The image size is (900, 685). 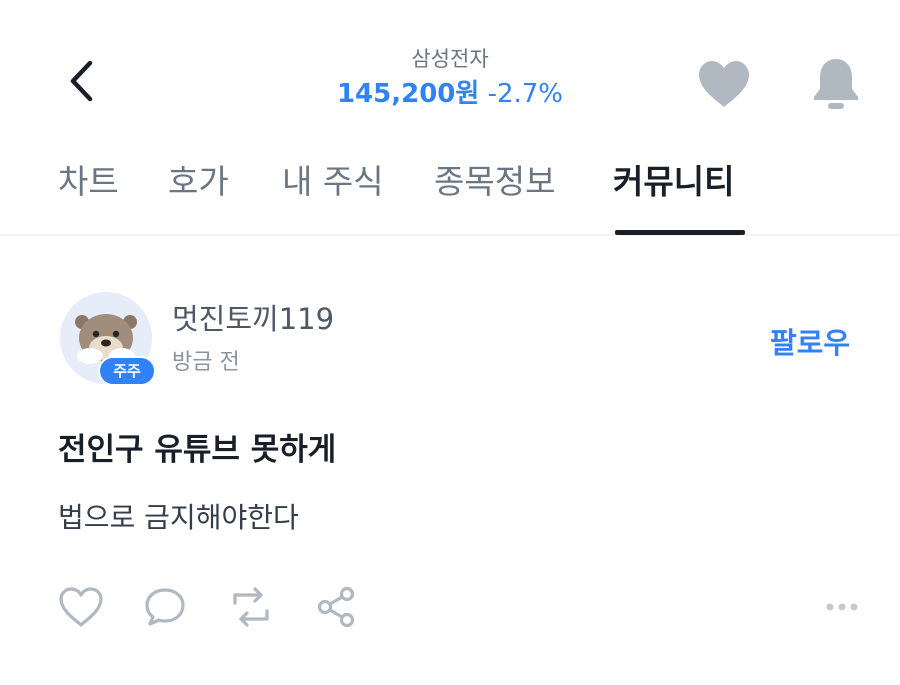 What do you see at coordinates (680, 232) in the screenshot?
I see `active-tab-indicator` at bounding box center [680, 232].